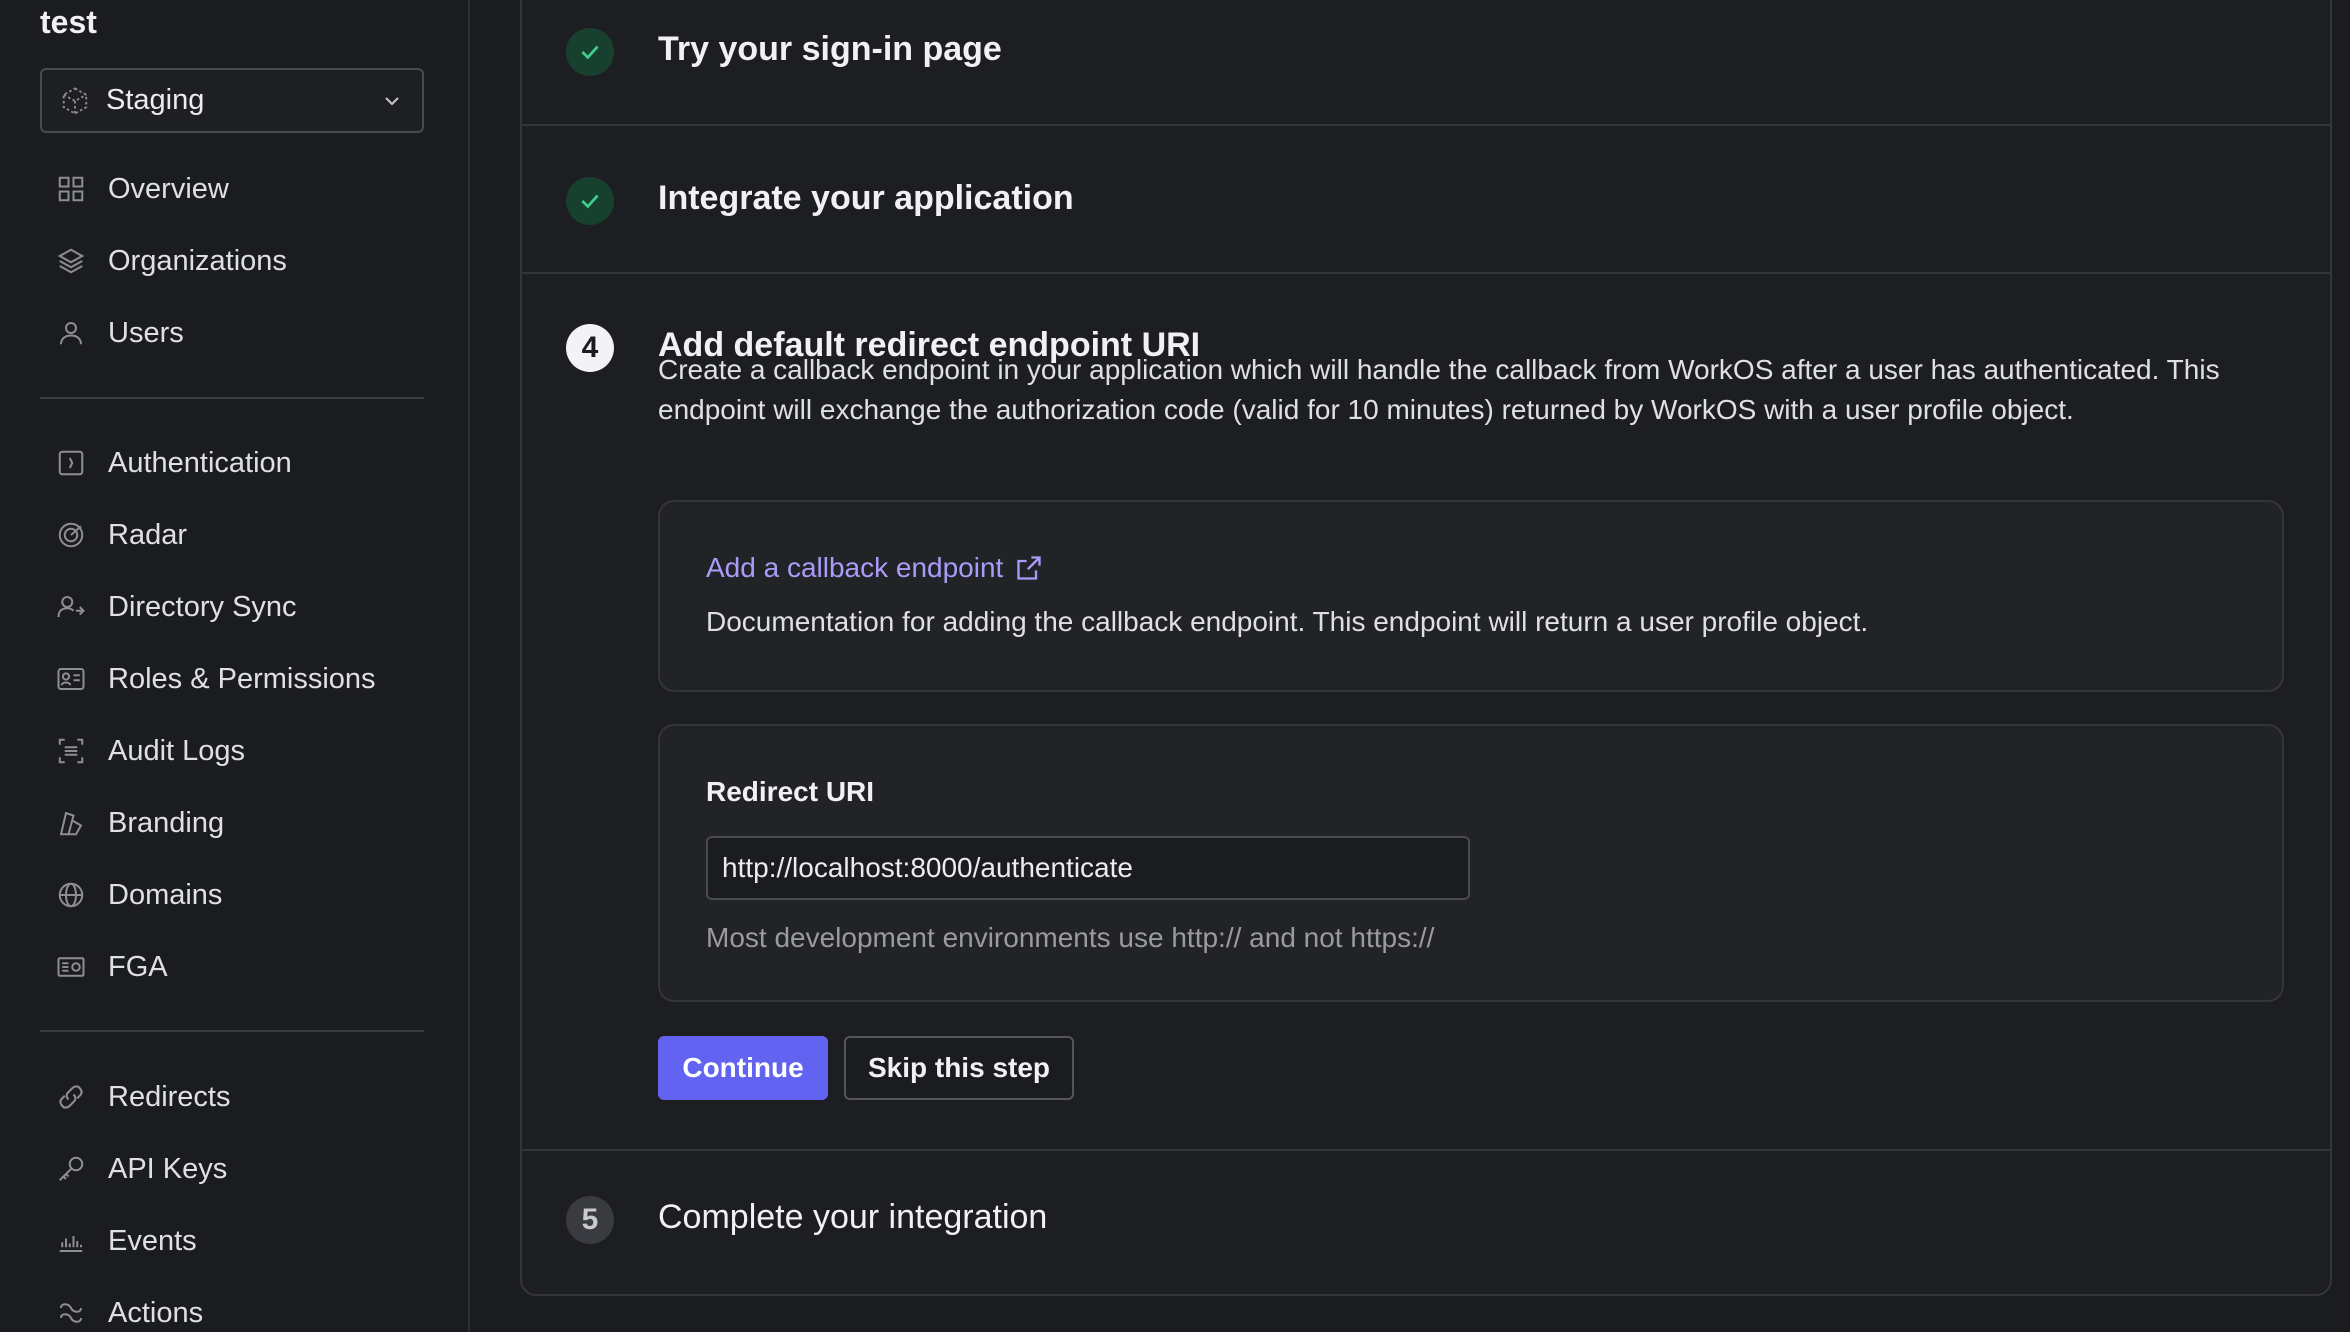 The image size is (2350, 1332). I want to click on step-title: Try your sign-in page, so click(830, 49).